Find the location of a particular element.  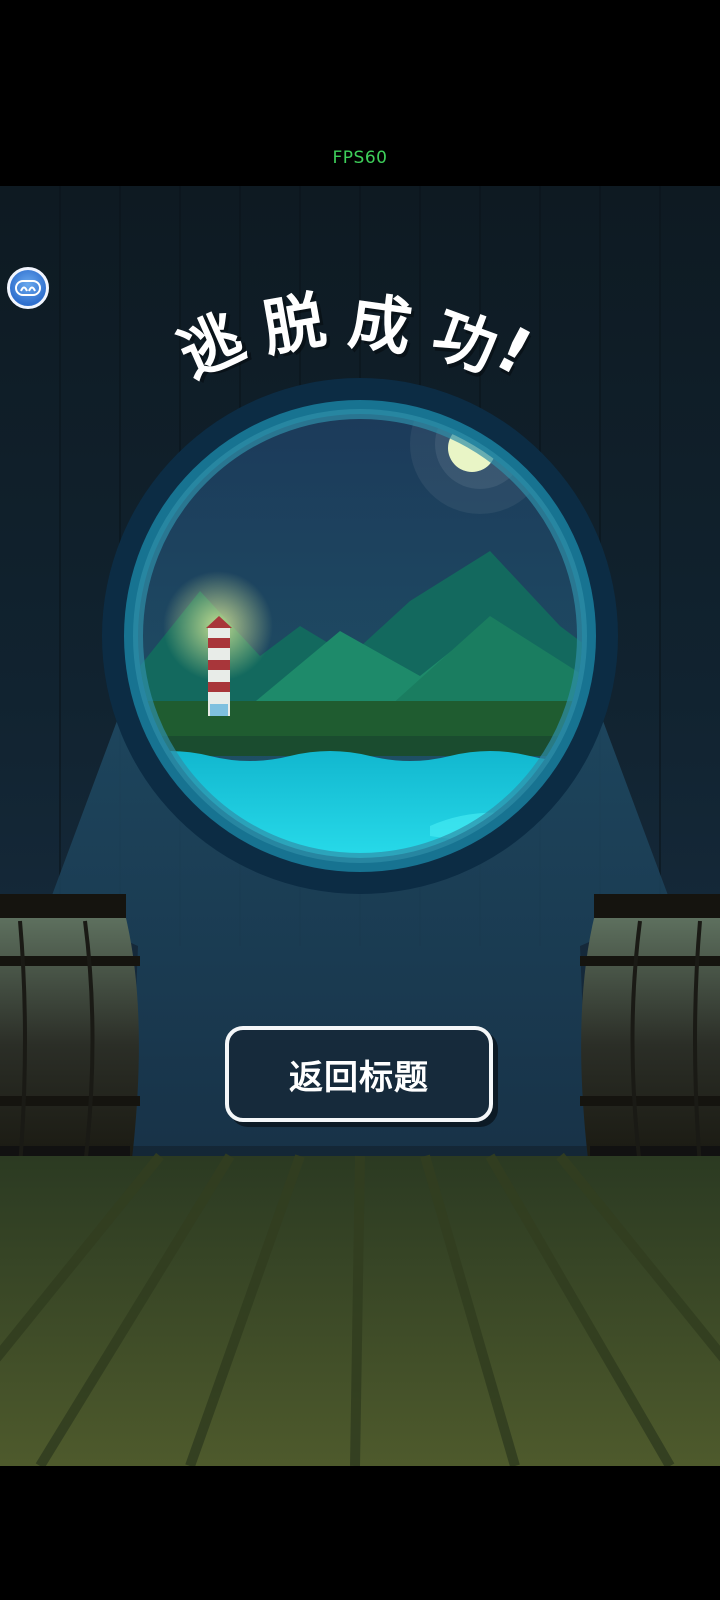

escape-success-title: 逃 脱 成 功 ! is located at coordinates (360, 296).